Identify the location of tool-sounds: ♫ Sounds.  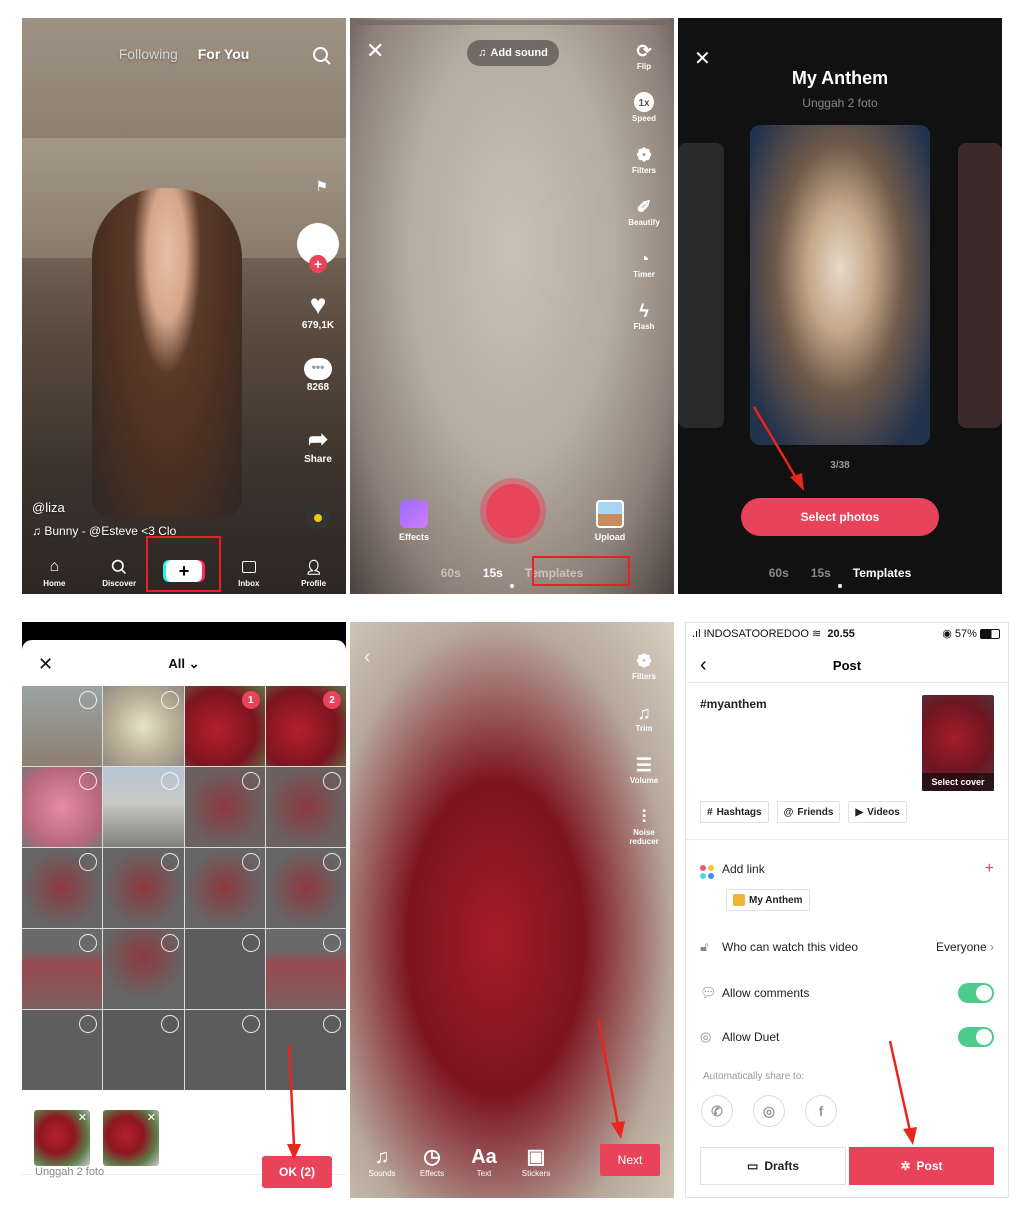
(382, 1161).